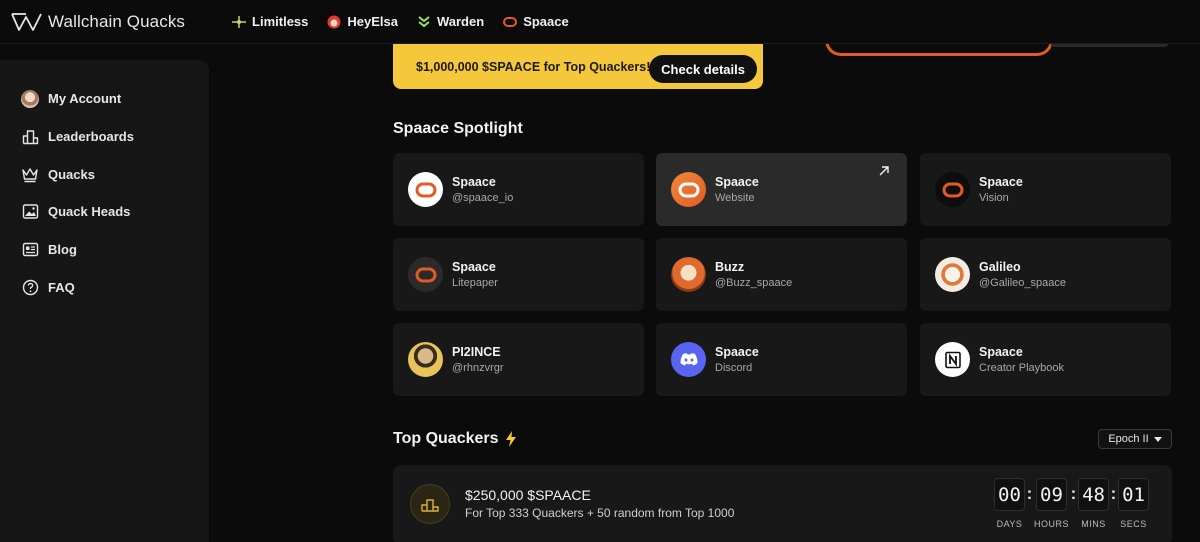  Describe the element at coordinates (30, 287) in the screenshot. I see `question-icon` at that location.